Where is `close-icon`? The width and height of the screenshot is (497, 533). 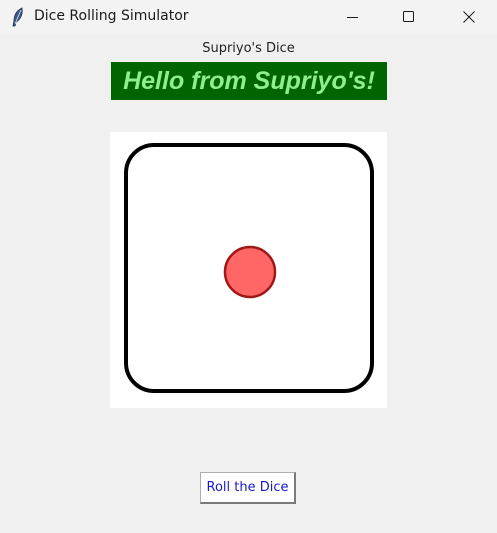
close-icon is located at coordinates (469, 17).